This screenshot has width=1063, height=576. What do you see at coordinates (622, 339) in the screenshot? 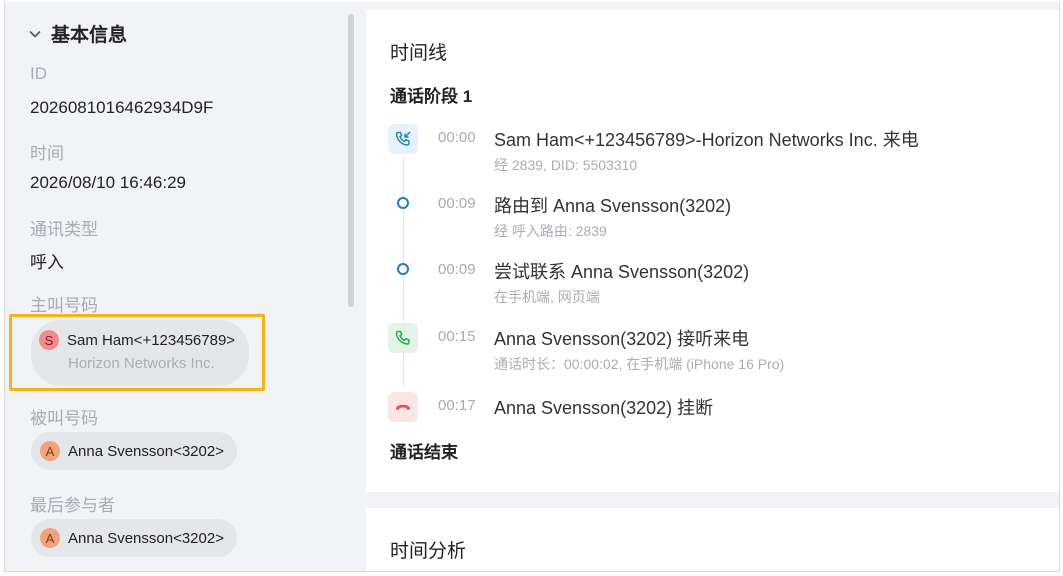
I see `event-title: Anna Svensson(3202) 接听来电` at bounding box center [622, 339].